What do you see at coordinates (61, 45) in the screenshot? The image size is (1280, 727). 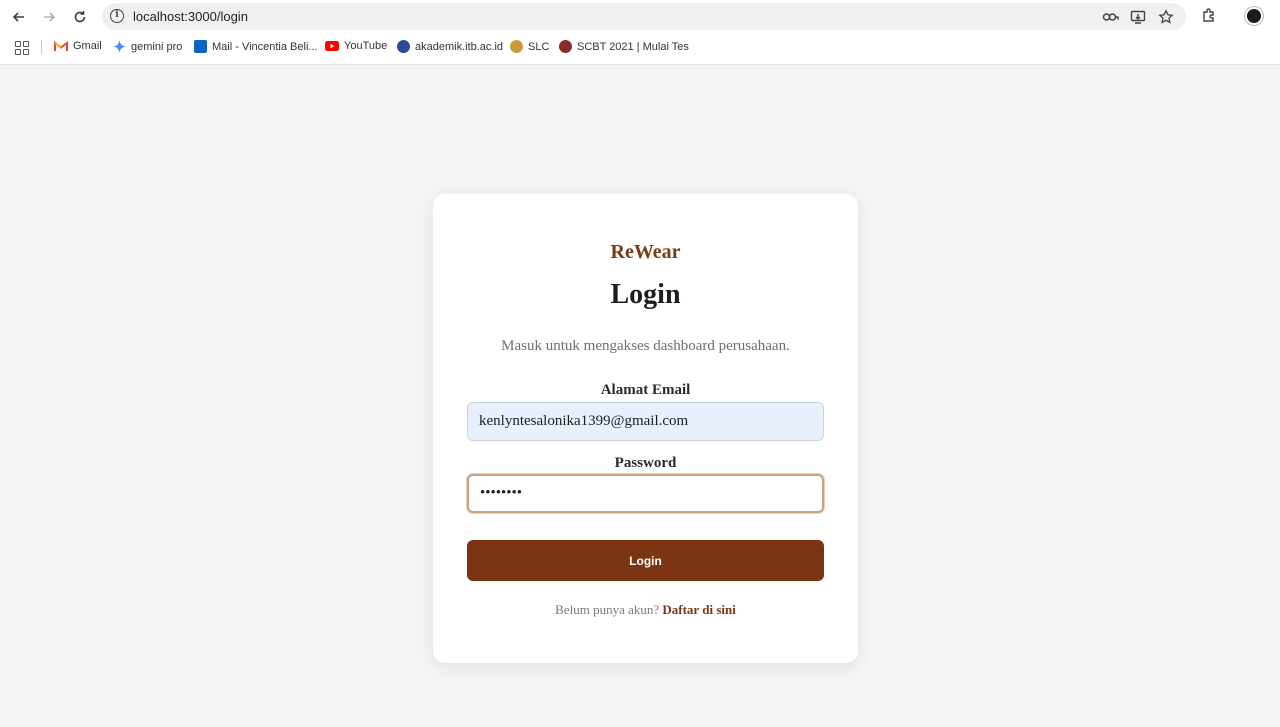 I see `gmail-icon` at bounding box center [61, 45].